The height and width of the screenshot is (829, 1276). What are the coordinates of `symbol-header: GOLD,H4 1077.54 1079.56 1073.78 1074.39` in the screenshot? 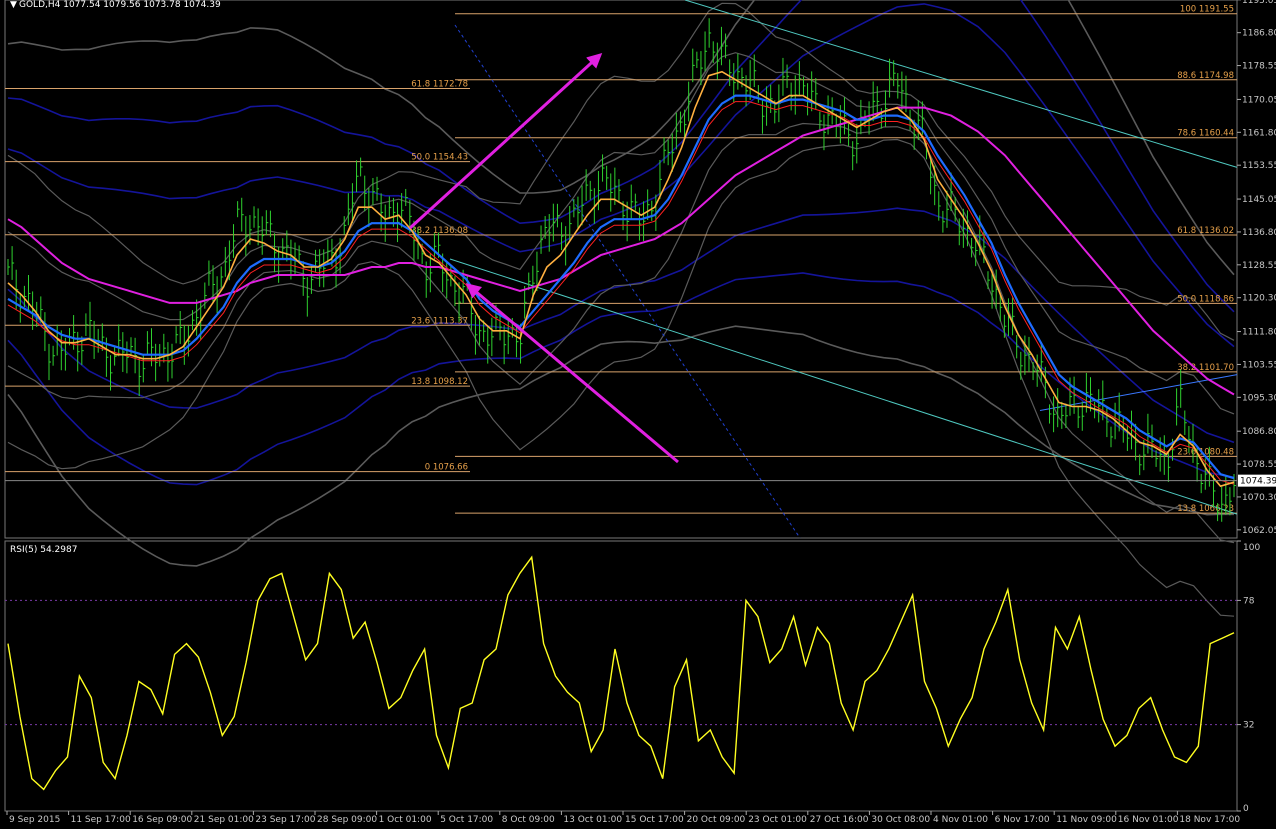 It's located at (120, 5).